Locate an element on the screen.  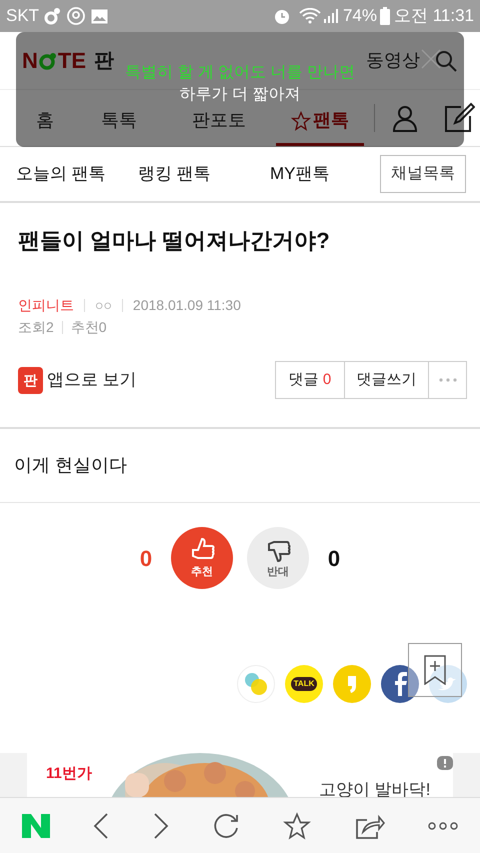
clock: 오전 11:31 is located at coordinates (434, 16).